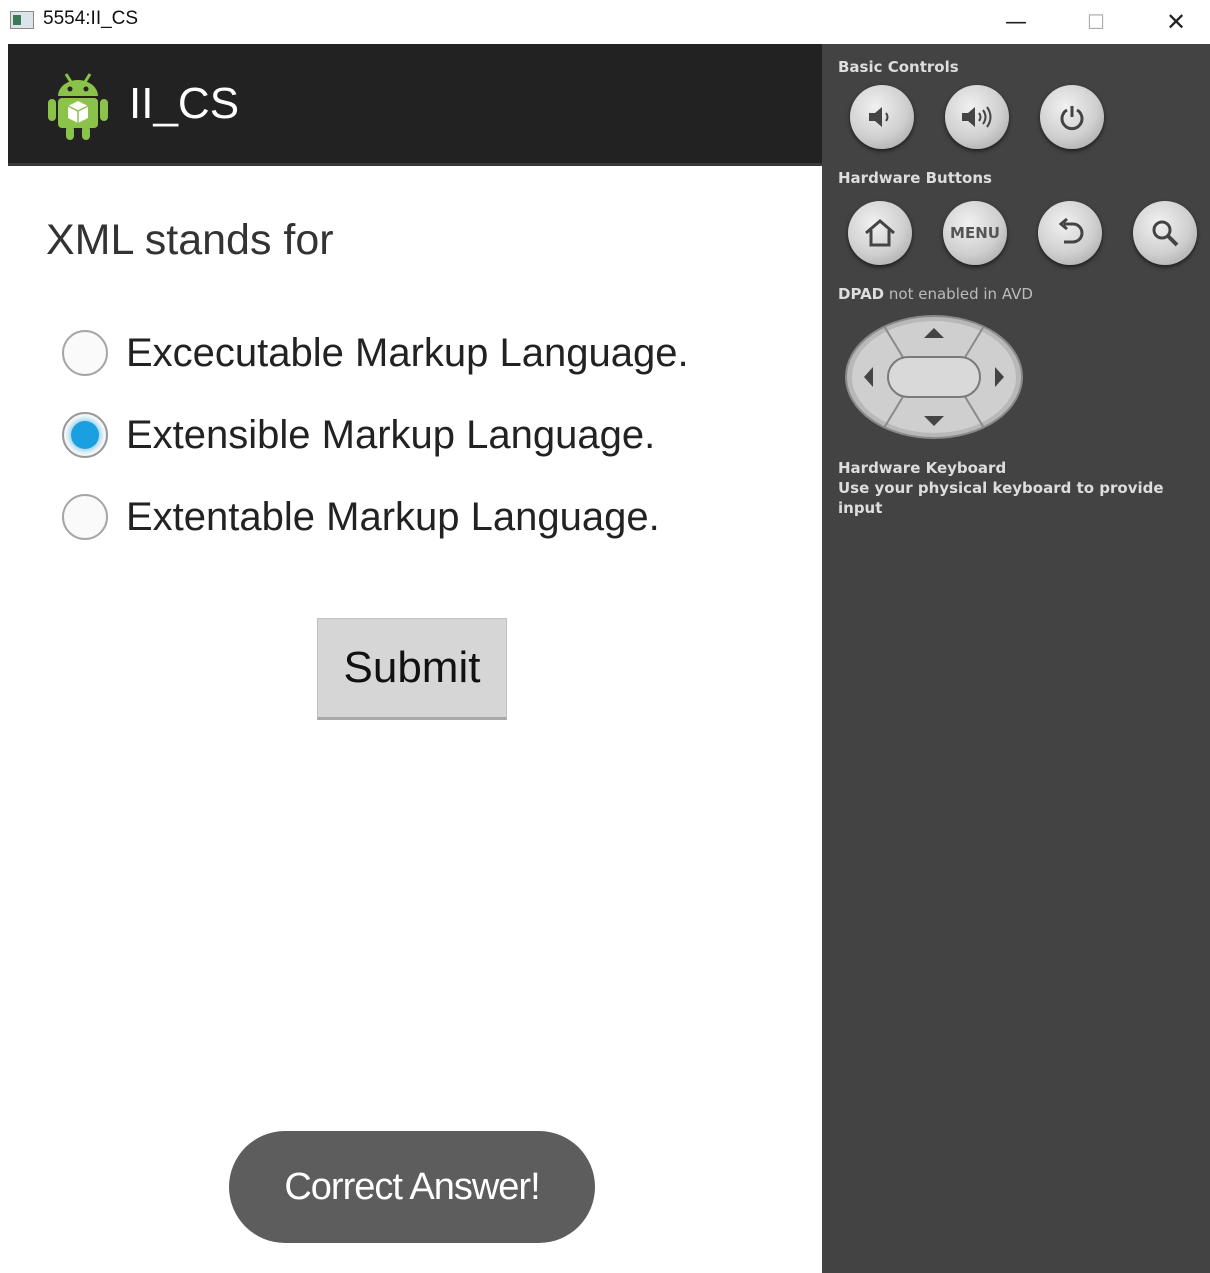 This screenshot has height=1273, width=1210. I want to click on volume-up-icon, so click(977, 117).